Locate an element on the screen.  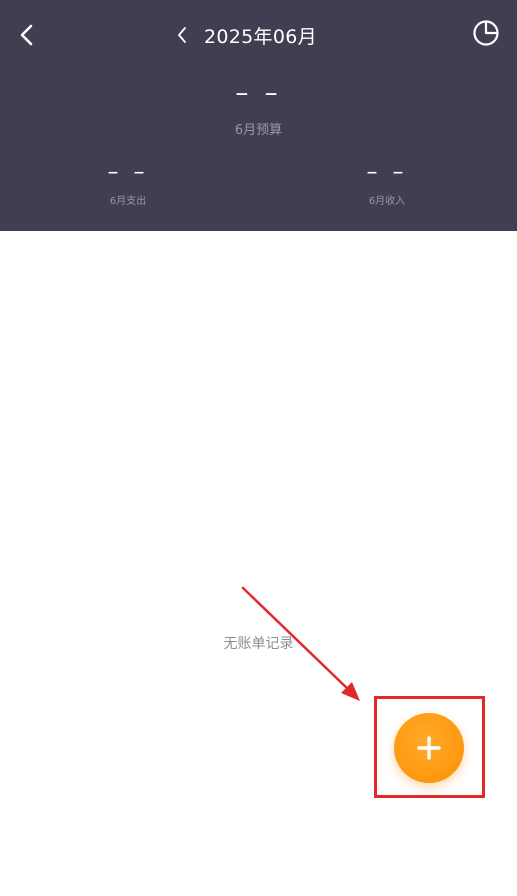
expense-value: – – is located at coordinates (128, 172).